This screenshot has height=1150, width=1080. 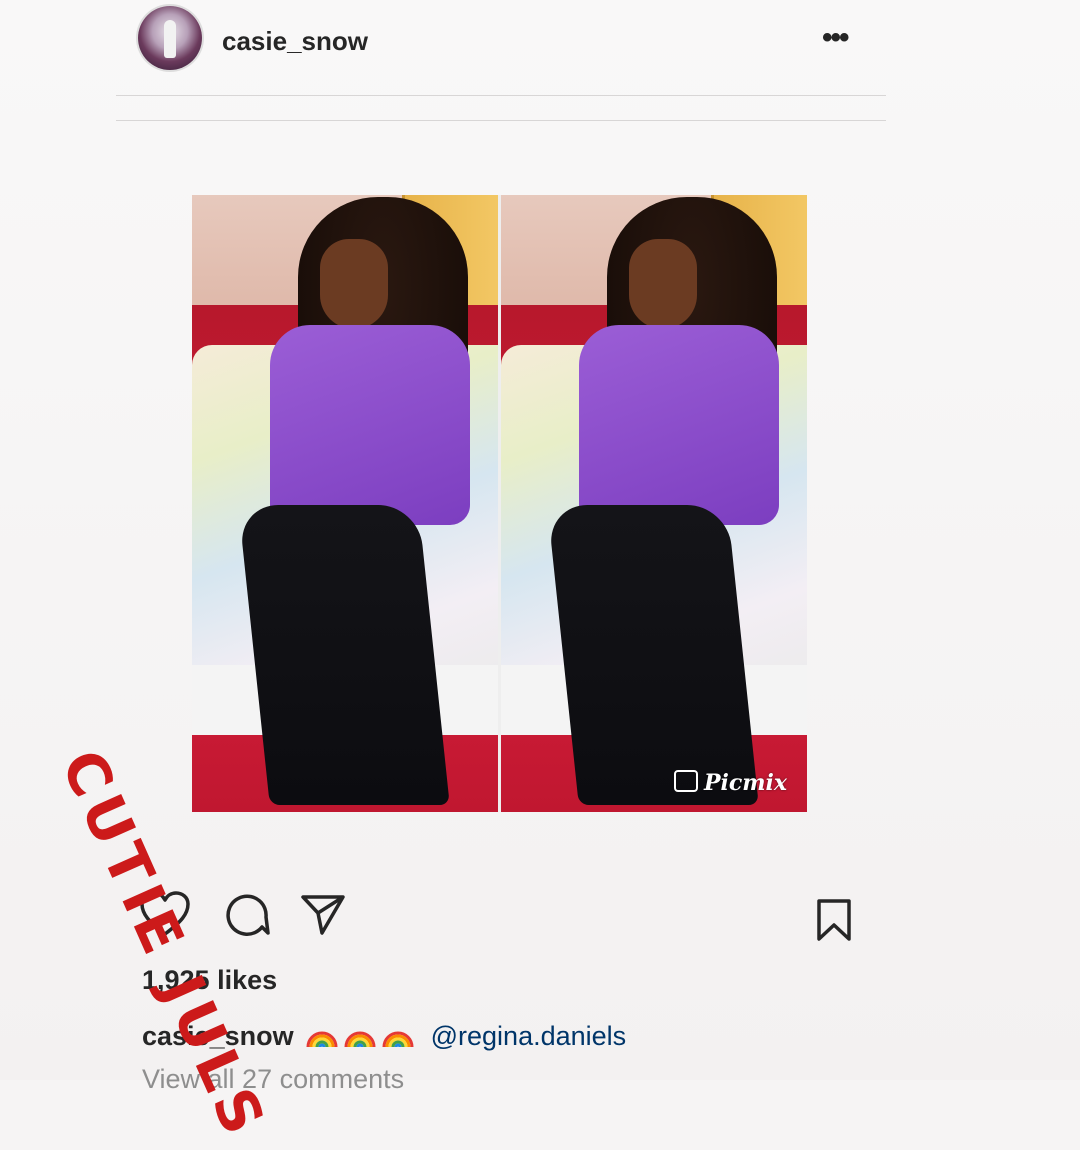 I want to click on profile-avatar, so click(x=170, y=38).